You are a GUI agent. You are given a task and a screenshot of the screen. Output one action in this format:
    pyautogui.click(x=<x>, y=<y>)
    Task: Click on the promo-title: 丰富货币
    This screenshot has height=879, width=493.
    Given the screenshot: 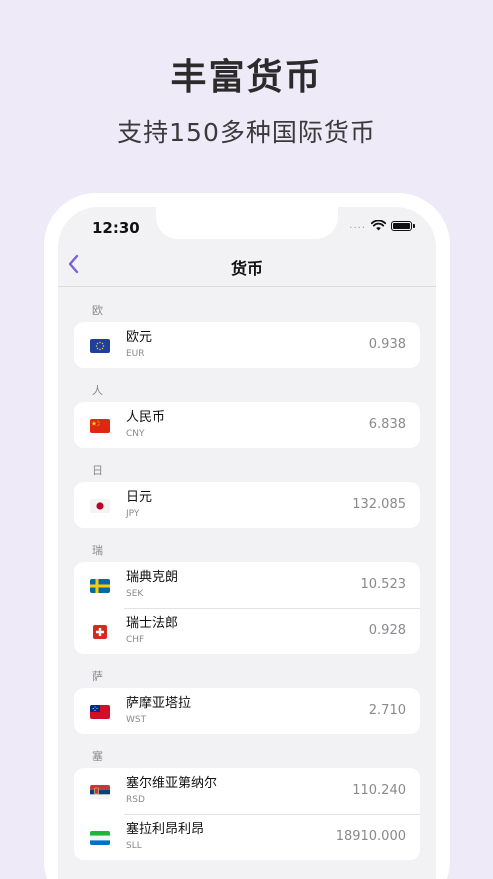 What is the action you would take?
    pyautogui.click(x=246, y=77)
    